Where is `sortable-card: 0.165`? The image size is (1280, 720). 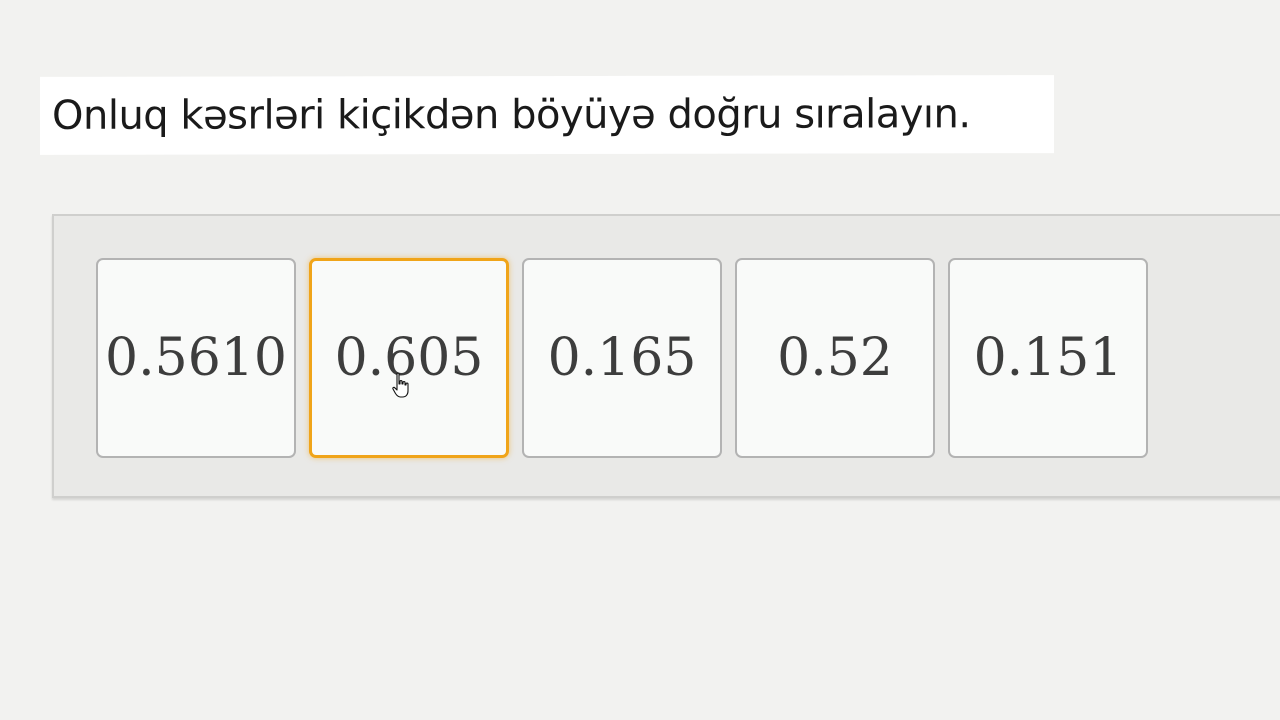
sortable-card: 0.165 is located at coordinates (622, 358).